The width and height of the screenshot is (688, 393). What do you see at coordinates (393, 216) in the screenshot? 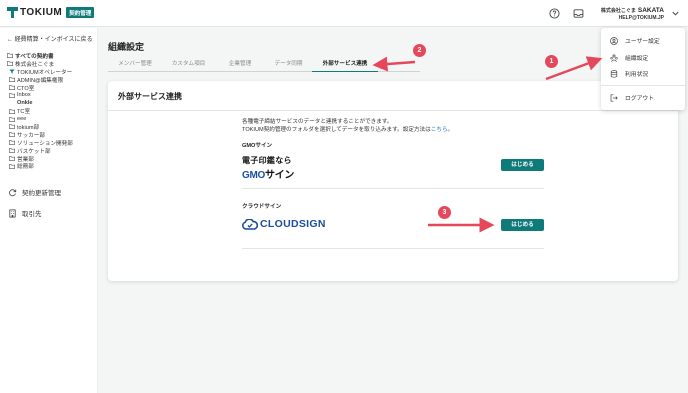
I see `cloudsign-section: クラウドサイン CLOUDSIGN` at bounding box center [393, 216].